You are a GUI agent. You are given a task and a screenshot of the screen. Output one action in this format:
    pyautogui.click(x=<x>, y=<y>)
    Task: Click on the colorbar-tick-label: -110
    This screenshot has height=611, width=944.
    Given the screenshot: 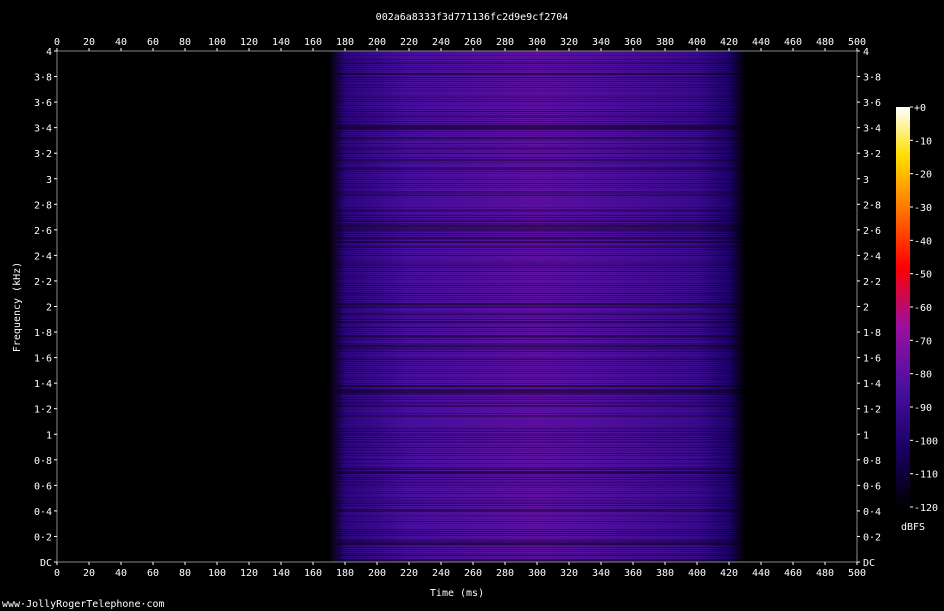 What is the action you would take?
    pyautogui.click(x=926, y=475)
    